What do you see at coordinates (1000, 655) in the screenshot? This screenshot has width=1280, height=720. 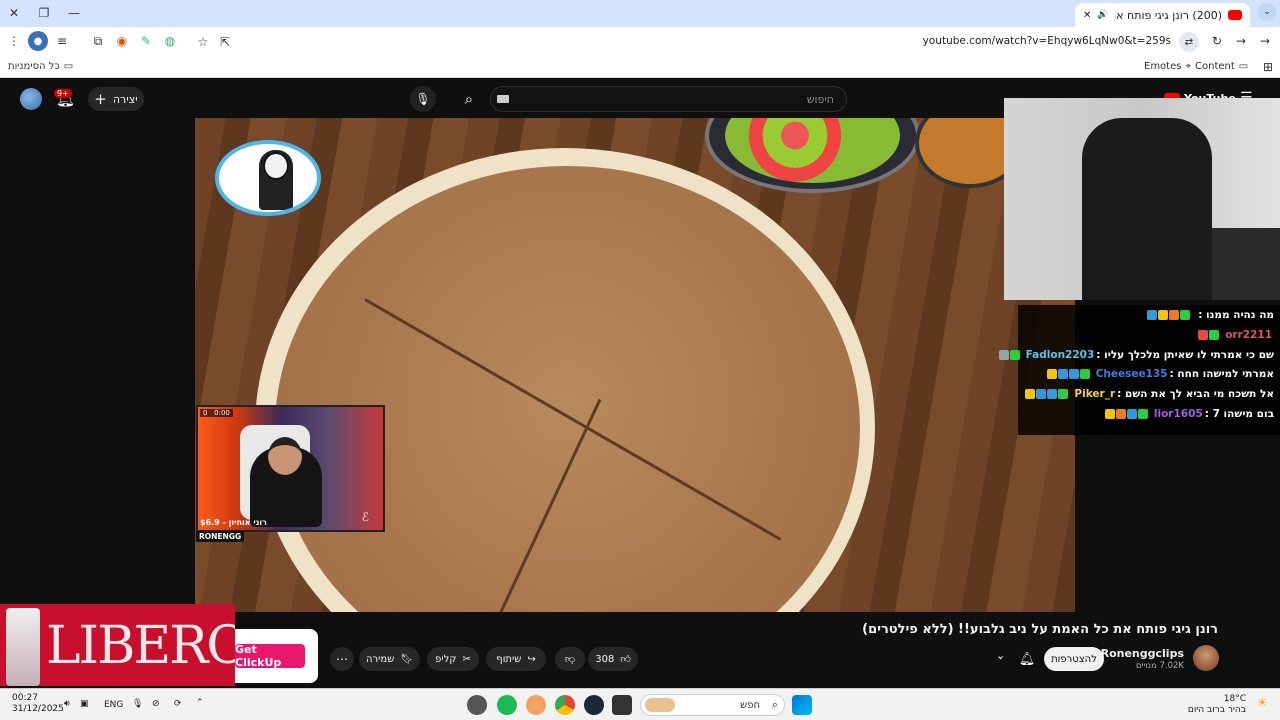 I see `chevron-down-icon: ⌄` at bounding box center [1000, 655].